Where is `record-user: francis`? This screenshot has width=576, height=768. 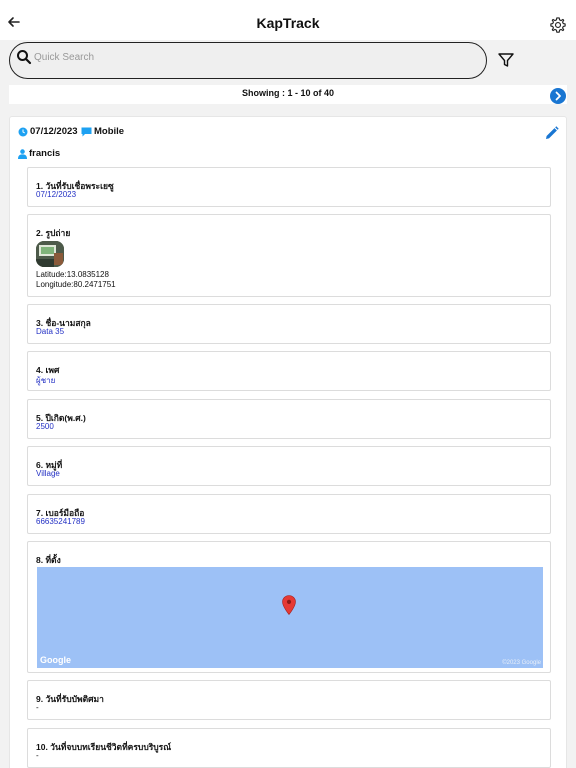 record-user: francis is located at coordinates (39, 153).